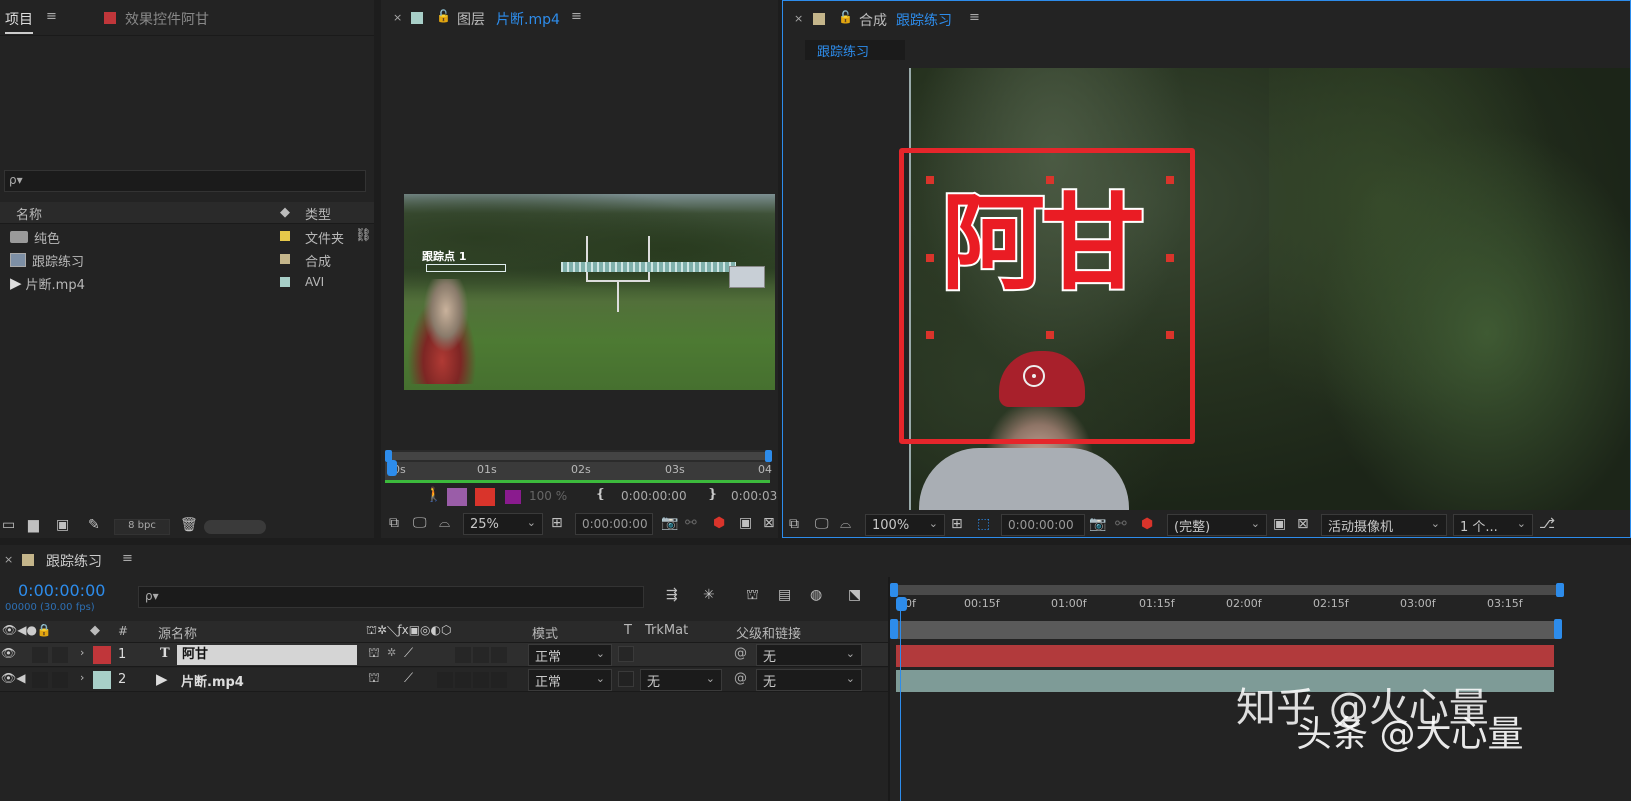 This screenshot has height=801, width=1631. What do you see at coordinates (854, 595) in the screenshot?
I see `graph-editor-icon: ⬔` at bounding box center [854, 595].